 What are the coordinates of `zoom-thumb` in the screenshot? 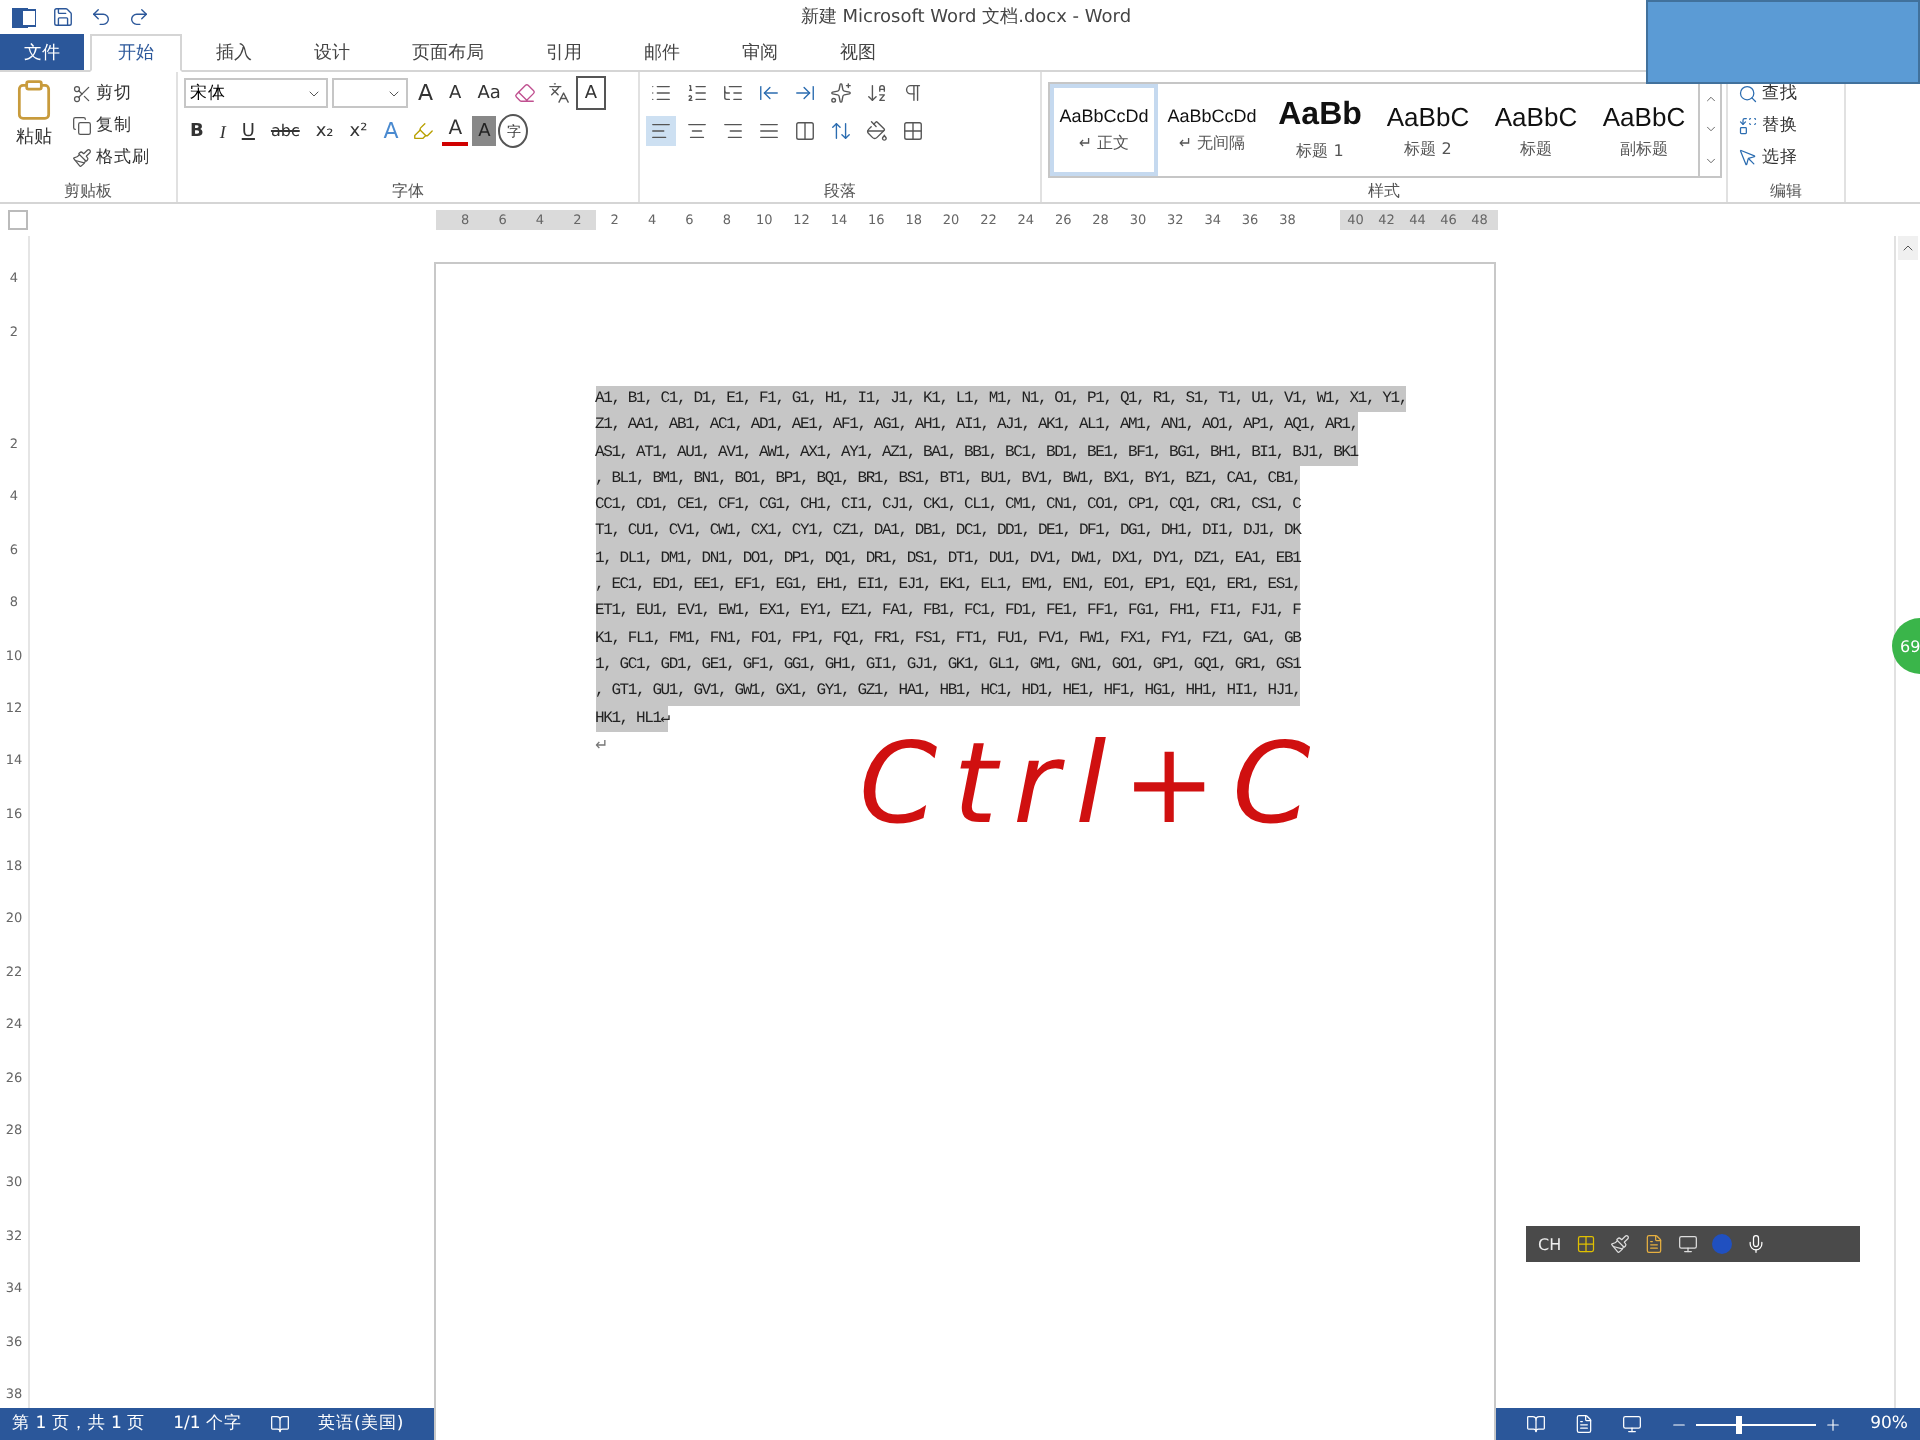 It's located at (1738, 1424).